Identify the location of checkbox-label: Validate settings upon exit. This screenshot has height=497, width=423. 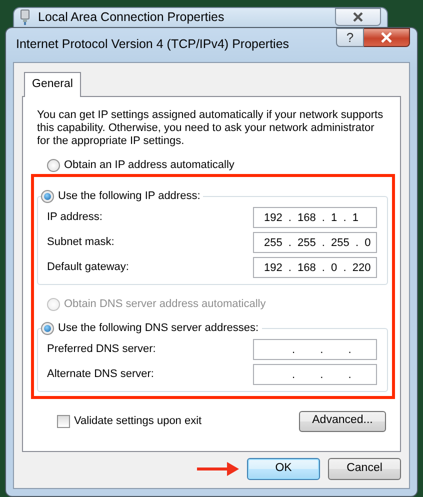
(138, 421).